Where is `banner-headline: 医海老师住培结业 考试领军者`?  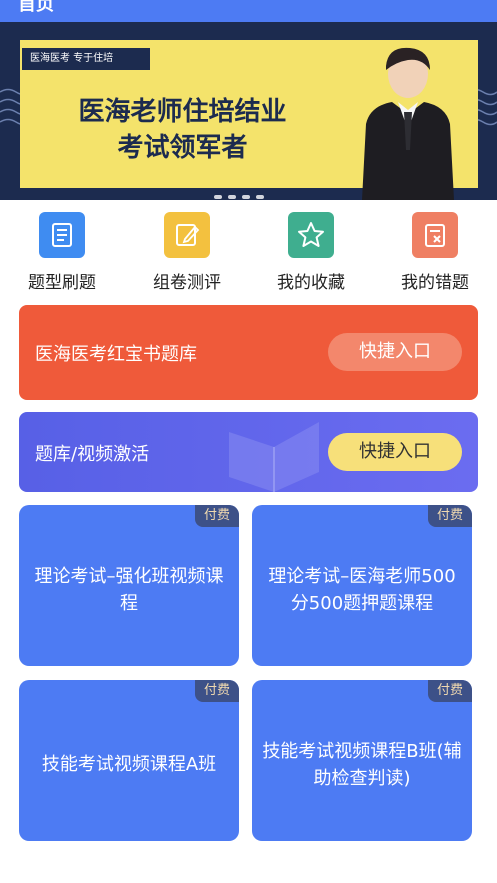
banner-headline: 医海老师住培结业 考试领军者 is located at coordinates (182, 130).